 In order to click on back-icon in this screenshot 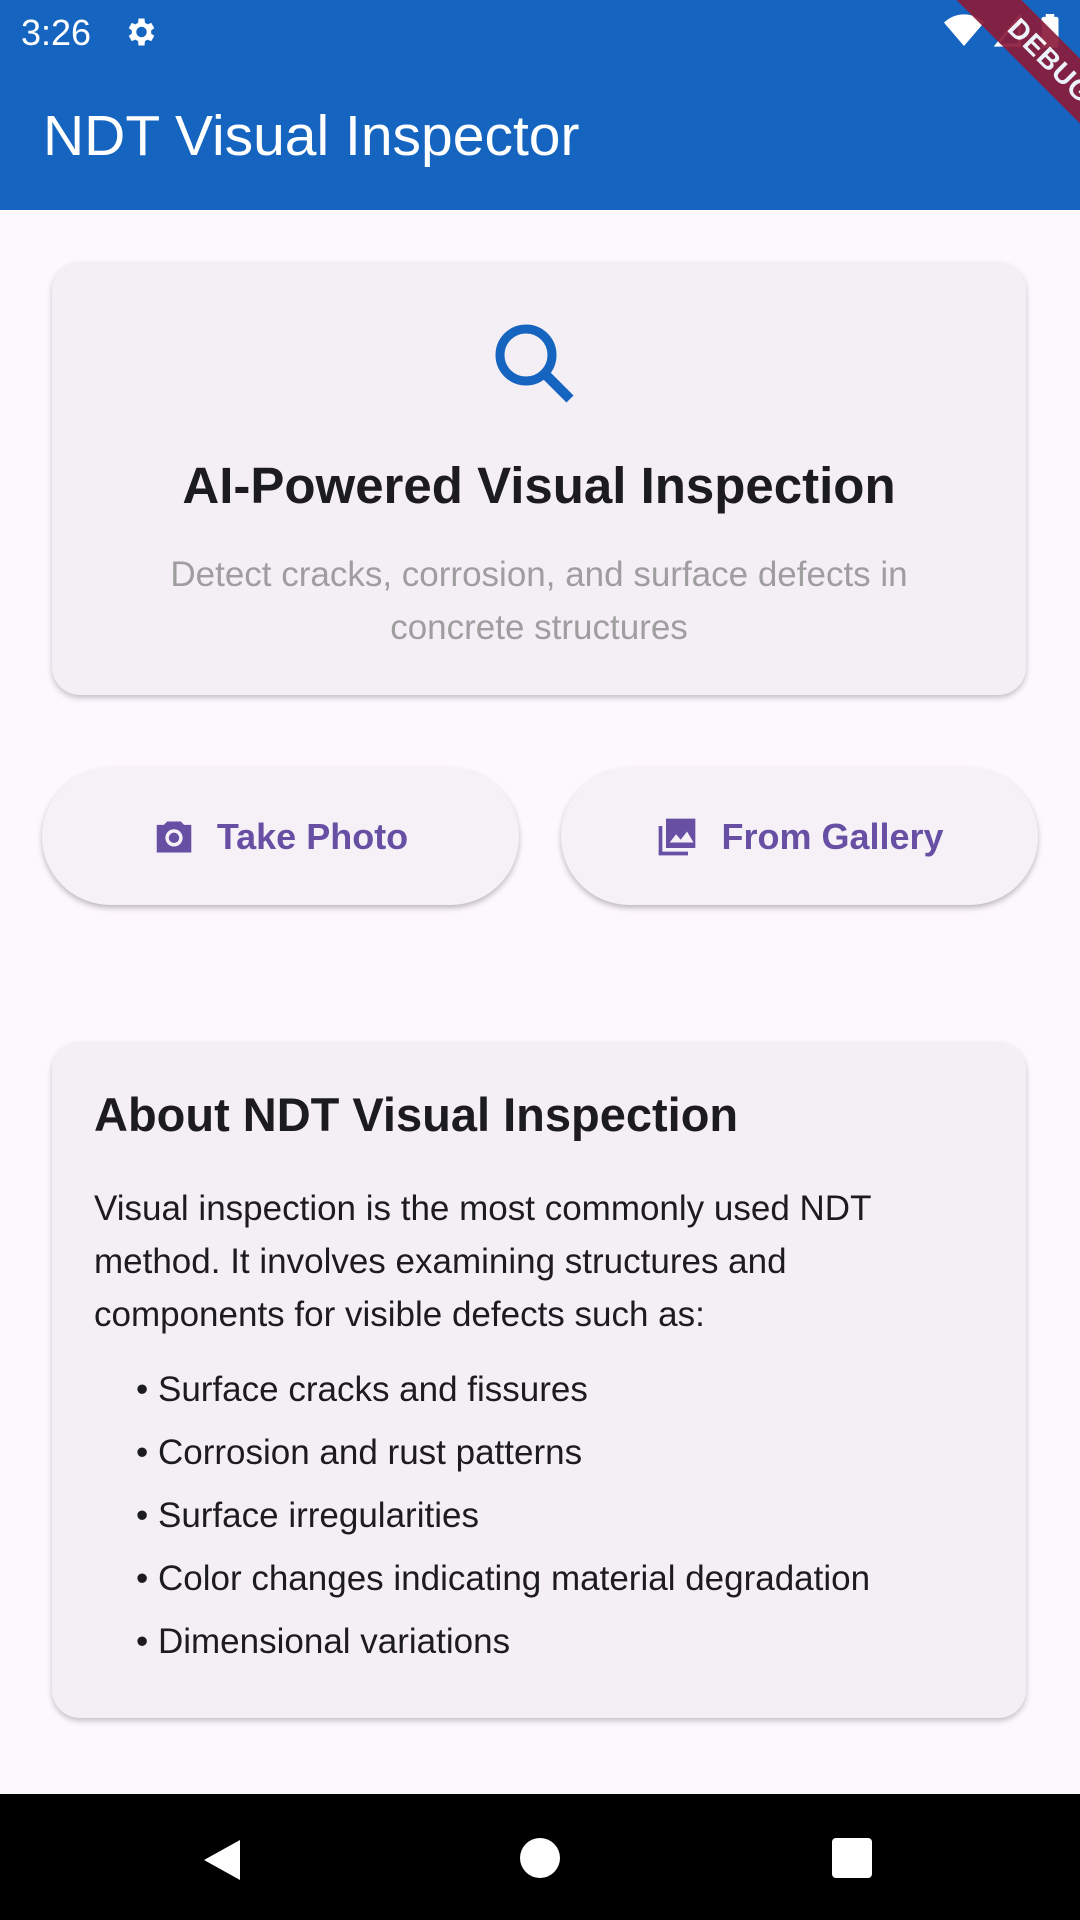, I will do `click(224, 1860)`.